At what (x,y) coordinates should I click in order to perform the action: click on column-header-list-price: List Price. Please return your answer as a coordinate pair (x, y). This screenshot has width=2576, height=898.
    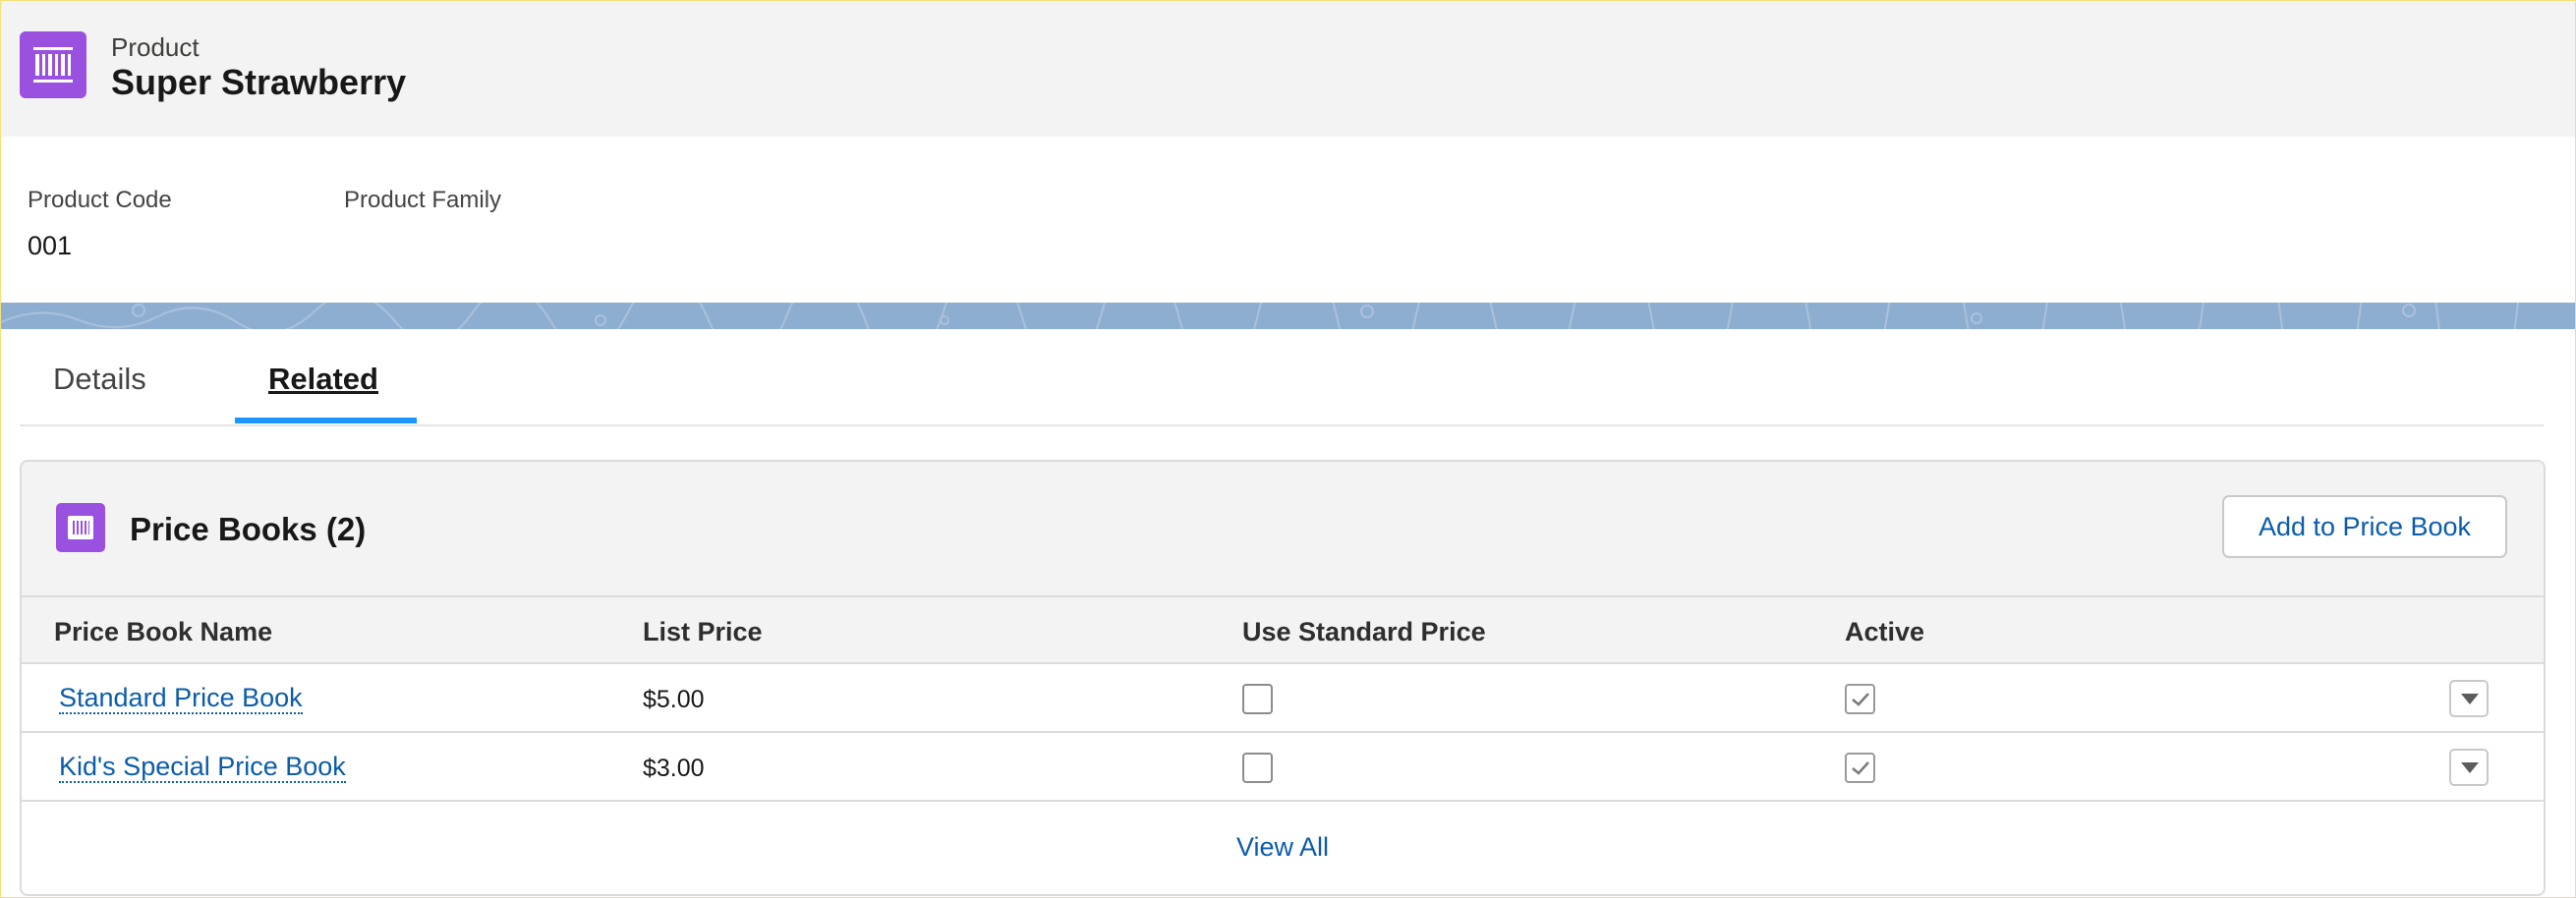
    Looking at the image, I should click on (703, 632).